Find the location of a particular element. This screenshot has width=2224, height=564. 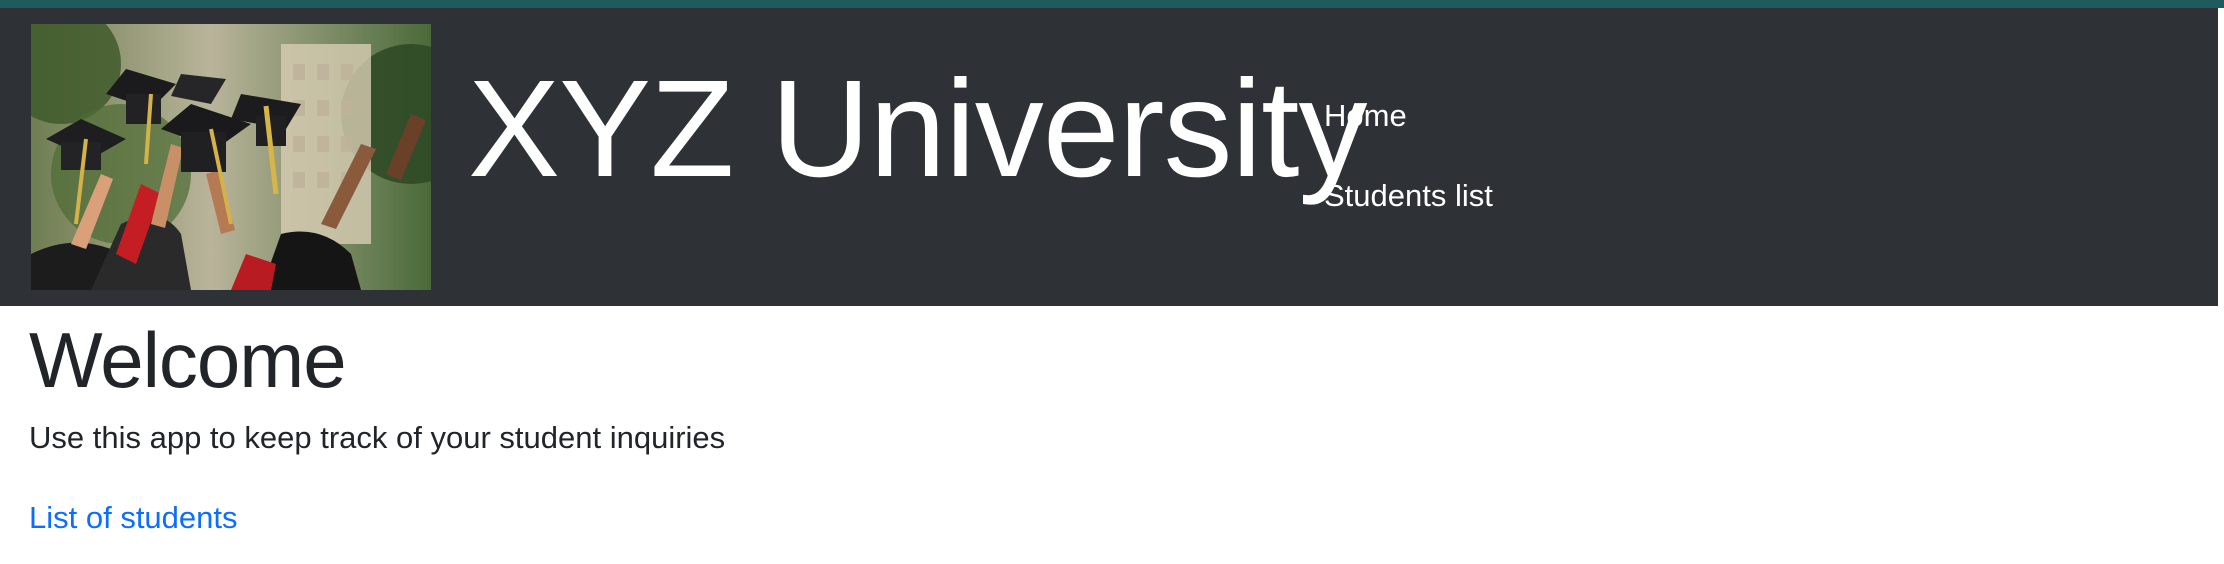

list-of-students-link: List of students is located at coordinates (133, 518).